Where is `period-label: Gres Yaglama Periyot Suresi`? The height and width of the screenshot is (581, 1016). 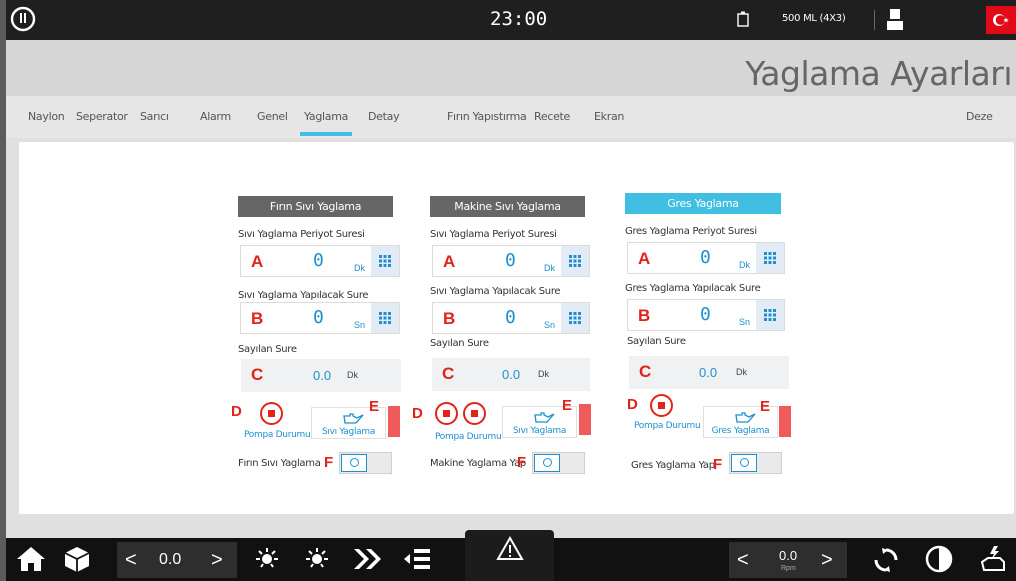 period-label: Gres Yaglama Periyot Suresi is located at coordinates (691, 231).